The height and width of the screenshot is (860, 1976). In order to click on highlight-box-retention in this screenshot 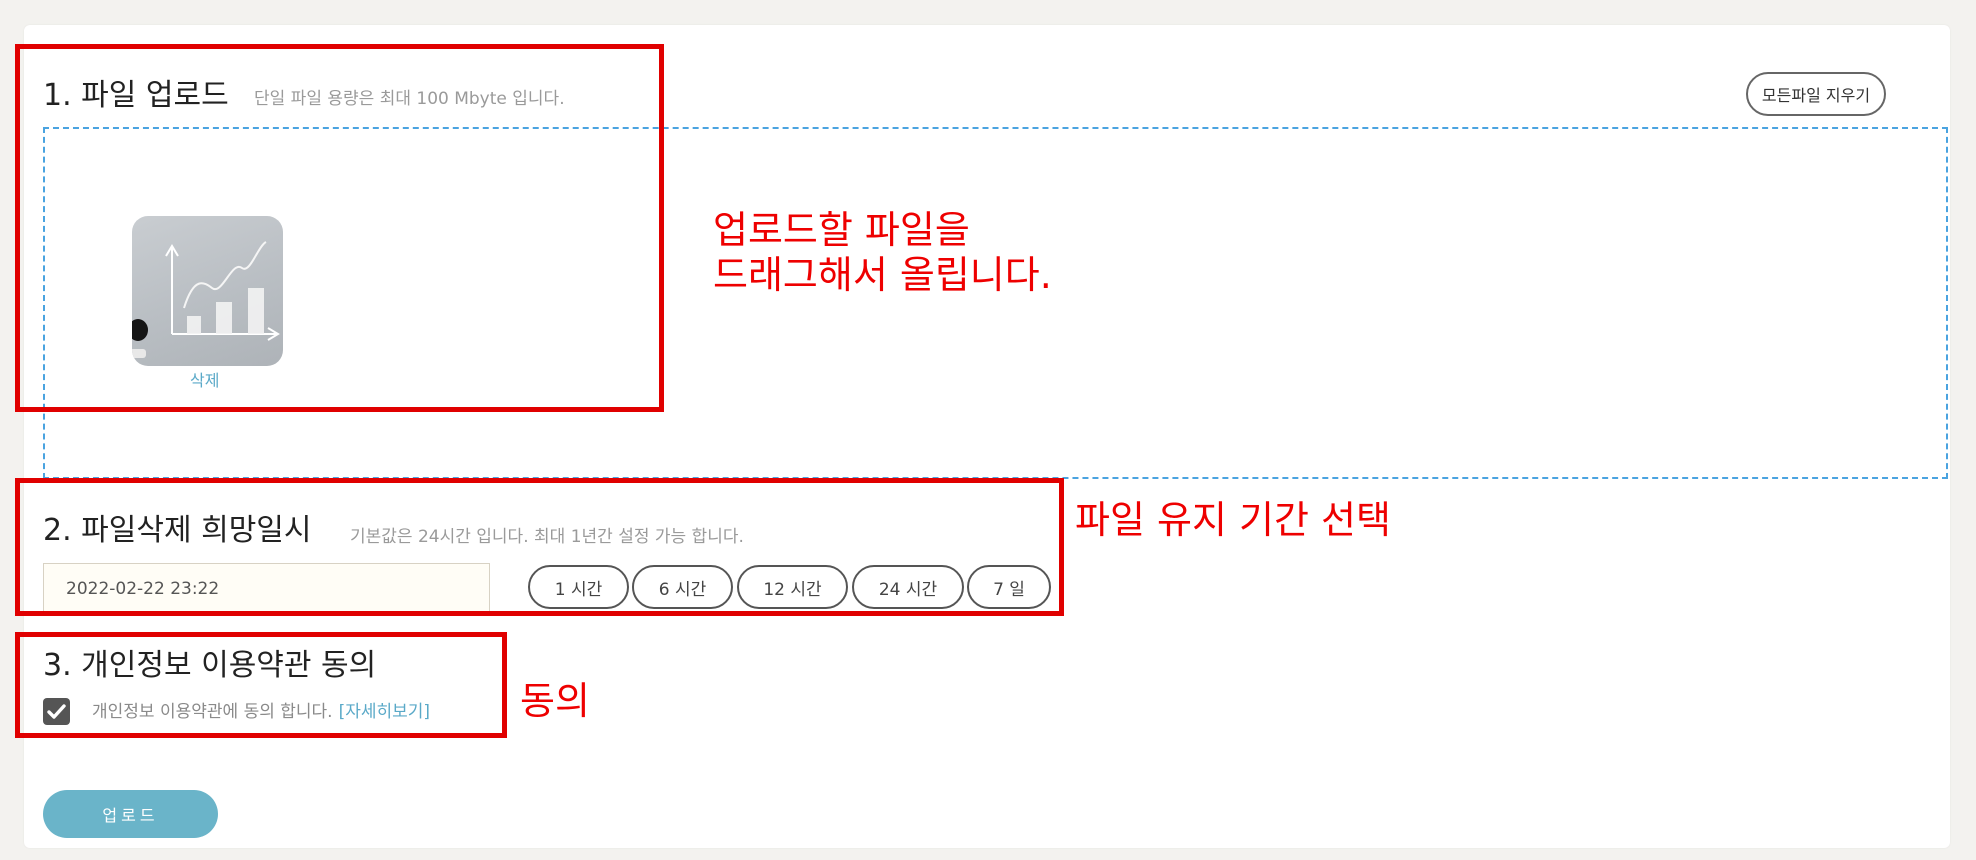, I will do `click(539, 547)`.